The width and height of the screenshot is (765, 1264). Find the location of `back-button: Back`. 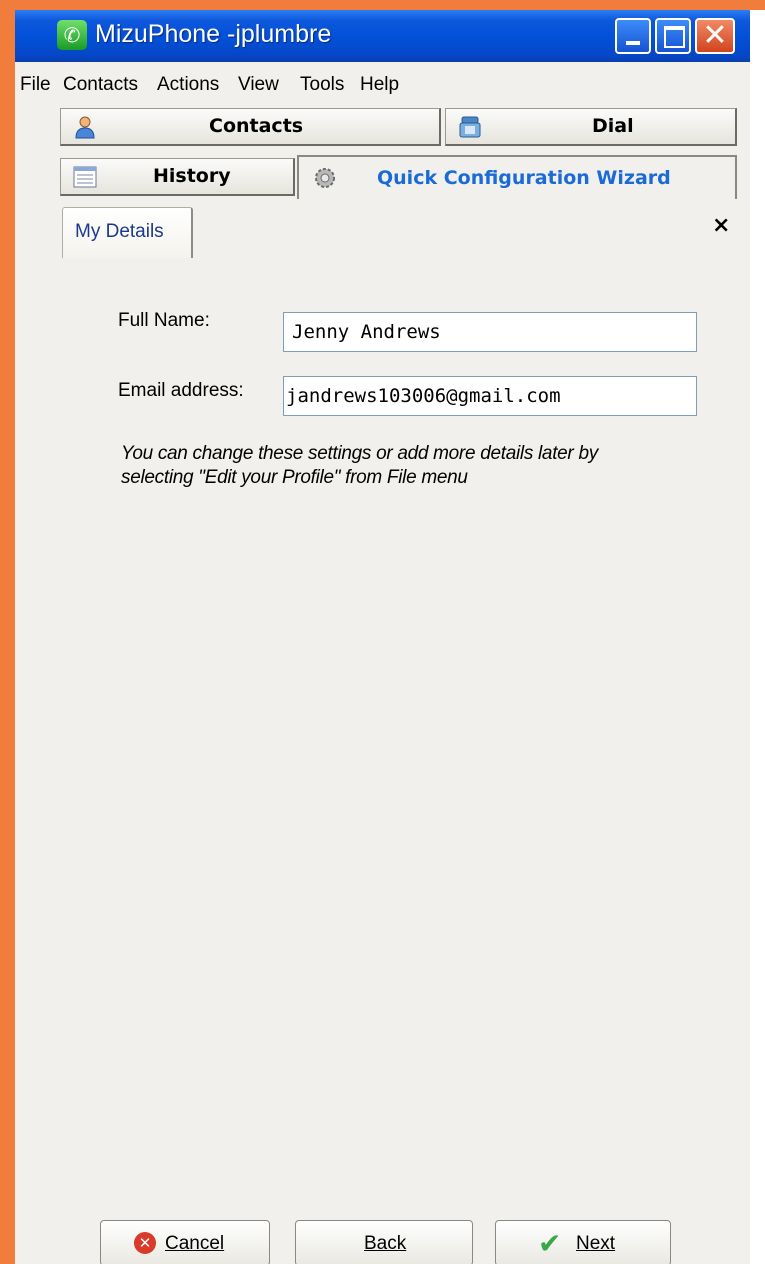

back-button: Back is located at coordinates (384, 1242).